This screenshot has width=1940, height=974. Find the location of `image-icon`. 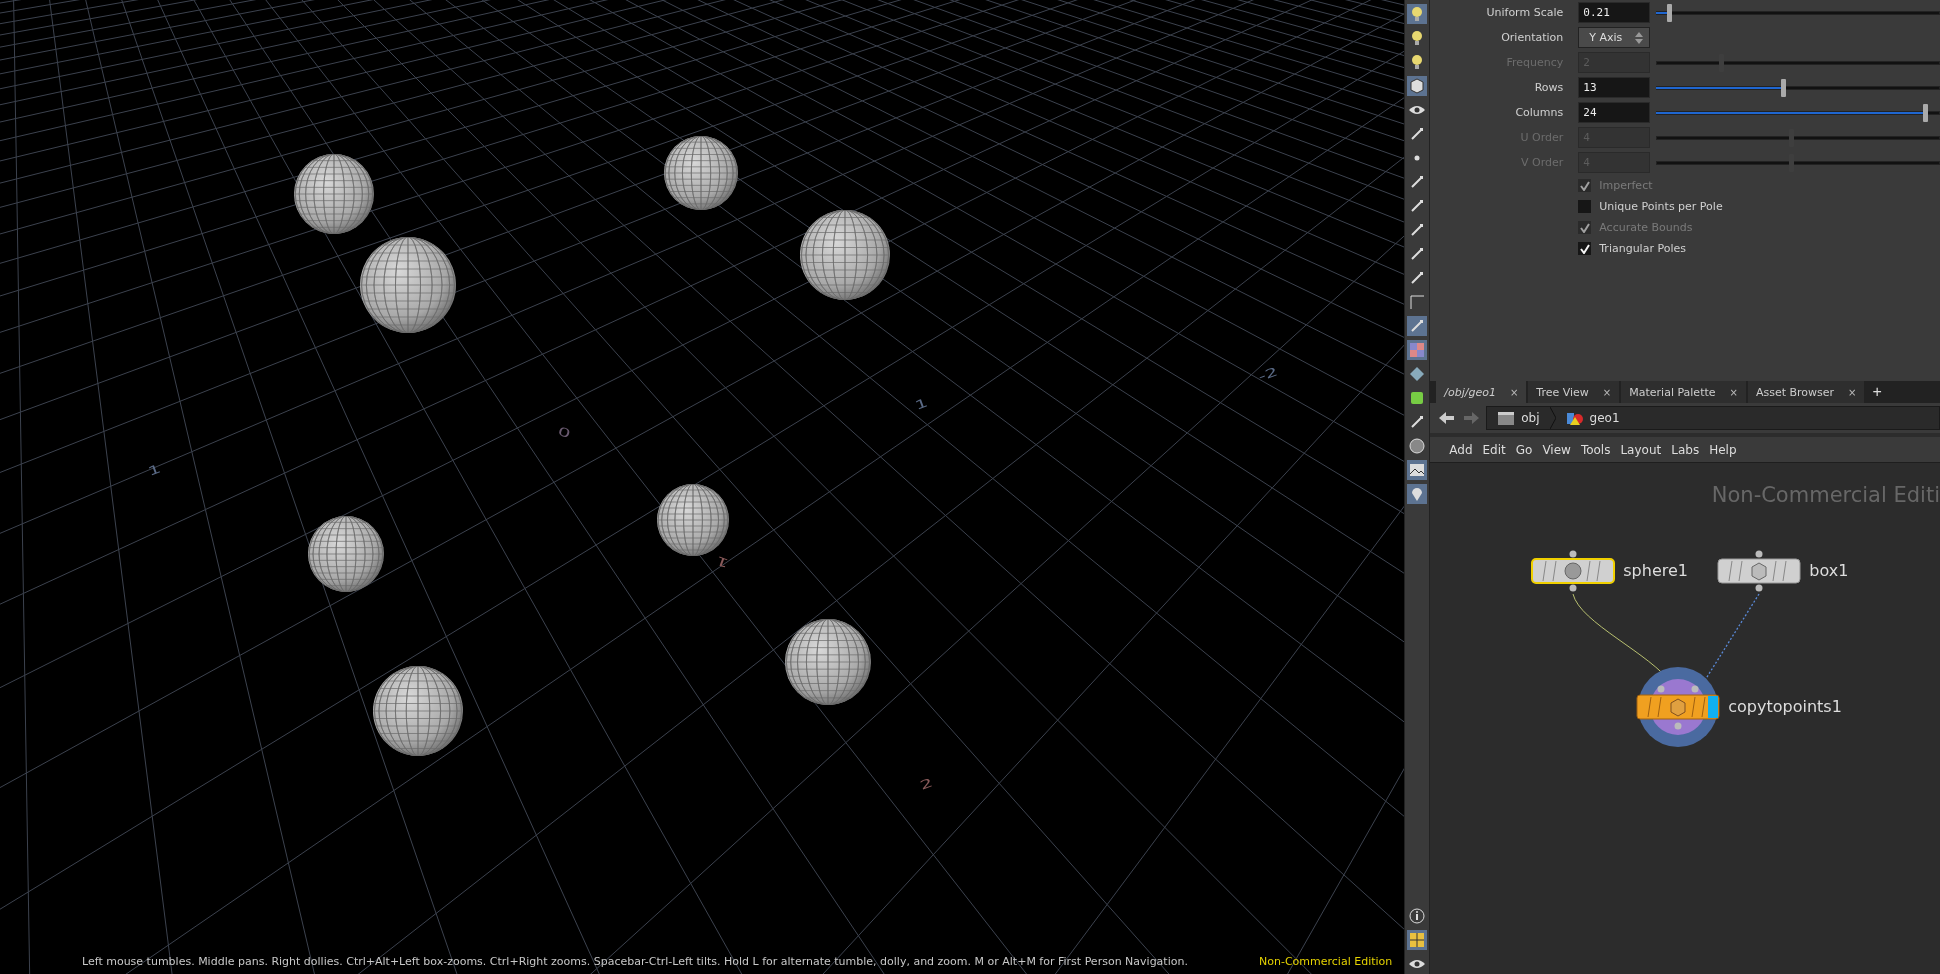

image-icon is located at coordinates (1417, 470).